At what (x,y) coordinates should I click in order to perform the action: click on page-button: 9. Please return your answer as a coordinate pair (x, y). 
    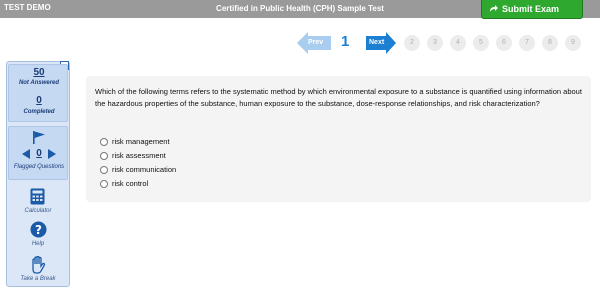
    Looking at the image, I should click on (573, 43).